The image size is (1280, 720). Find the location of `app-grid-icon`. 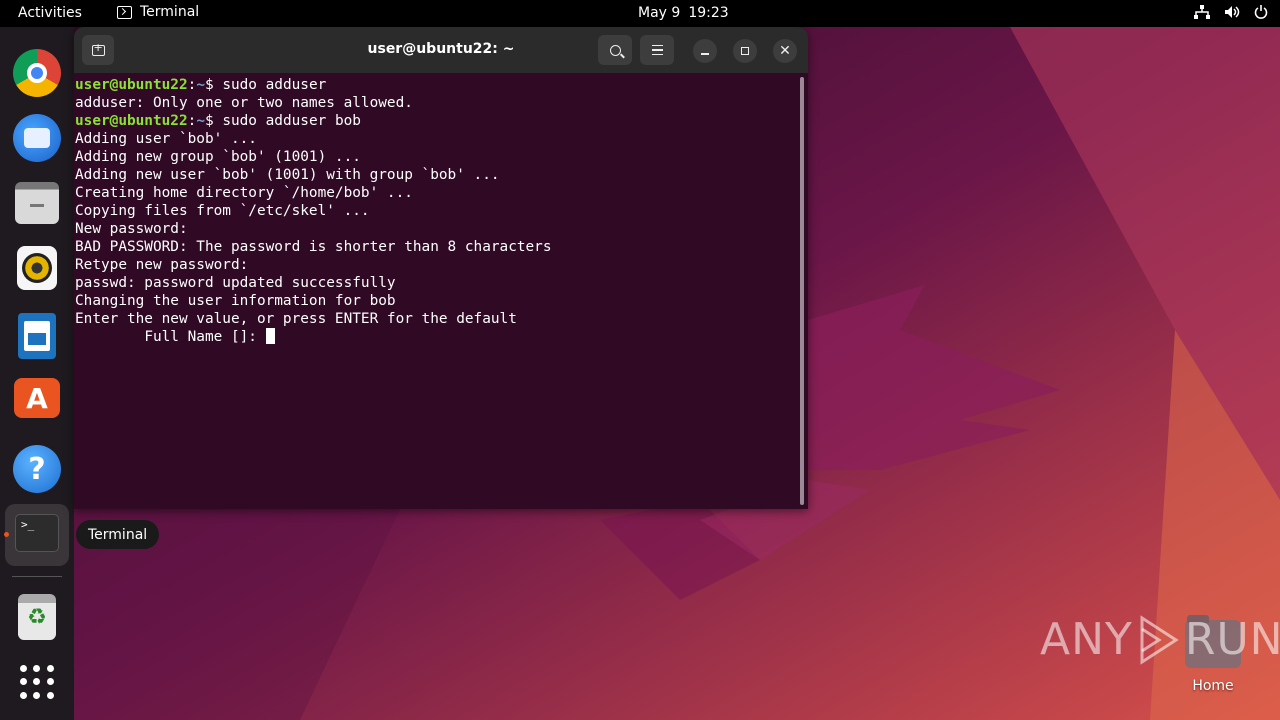

app-grid-icon is located at coordinates (37, 682).